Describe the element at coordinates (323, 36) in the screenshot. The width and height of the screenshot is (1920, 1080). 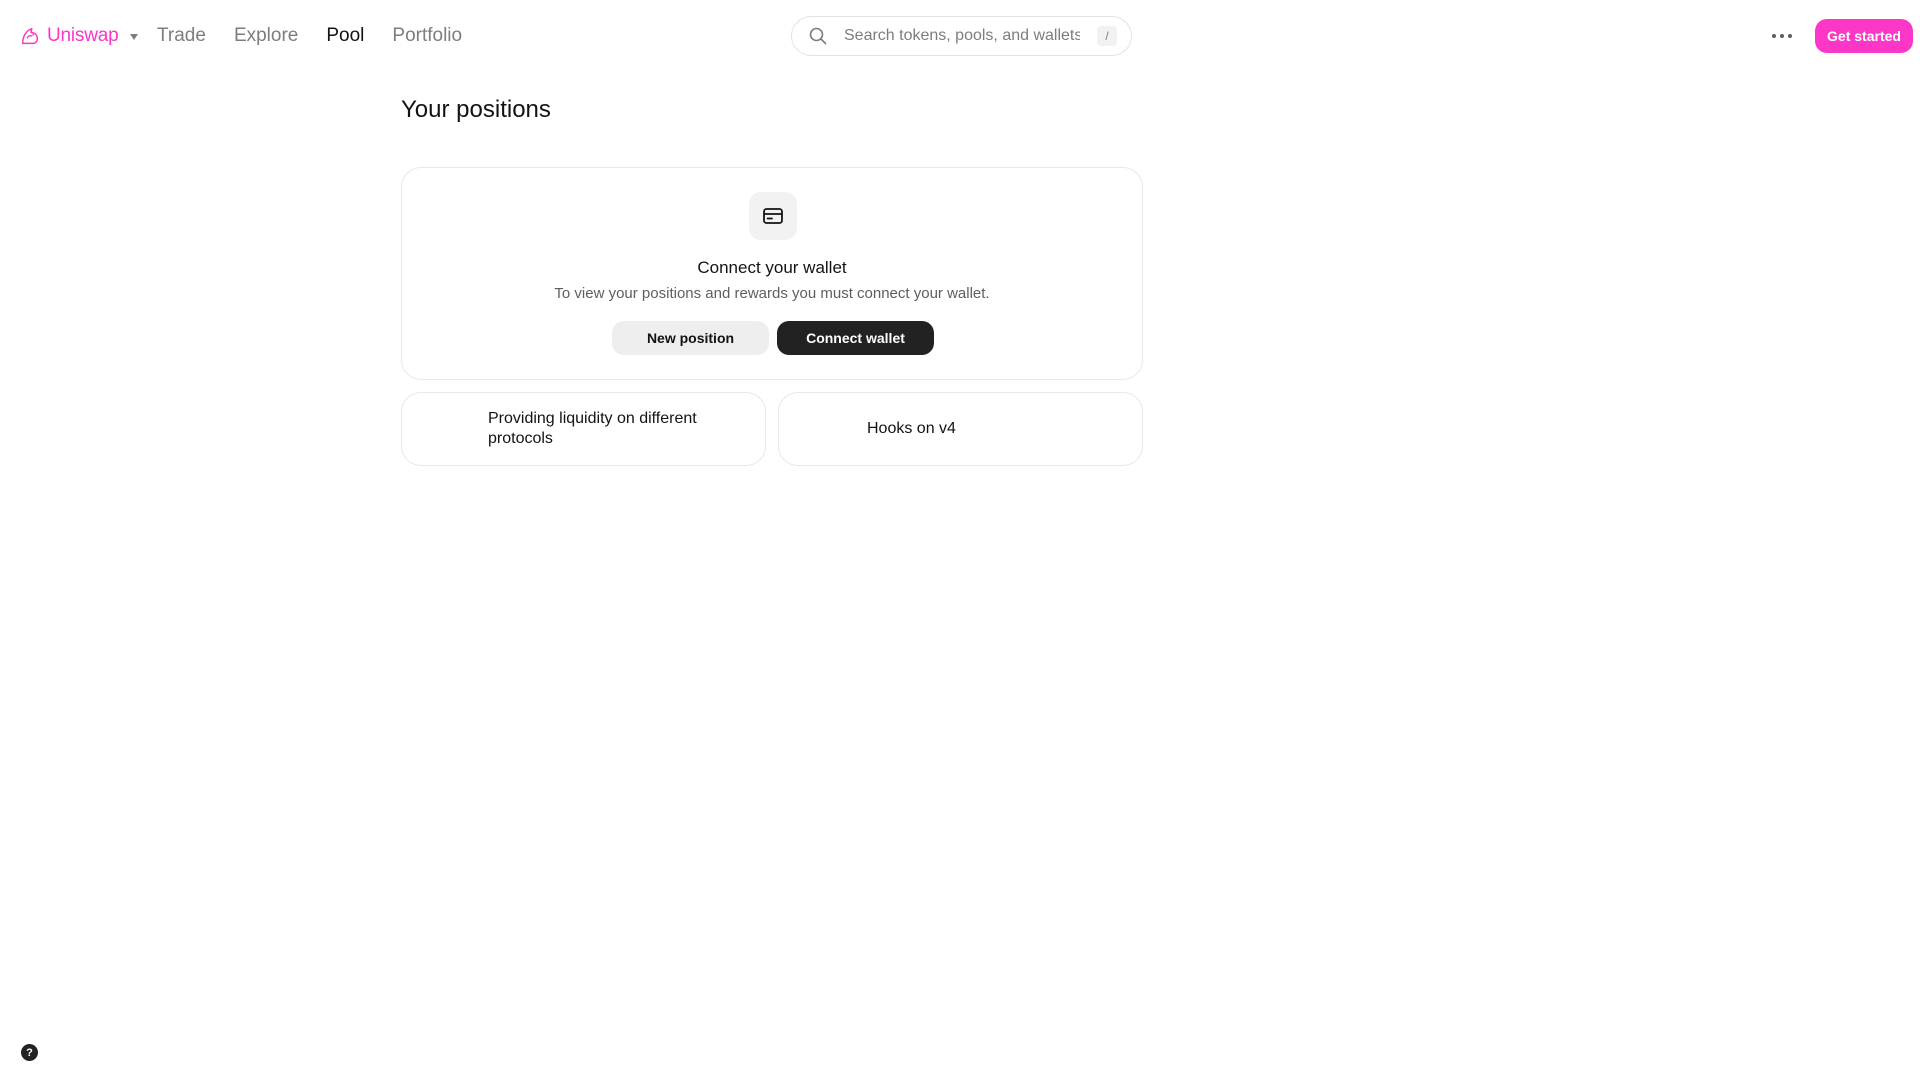
I see `main-nav: Trade Explore Pool Portfolio` at that location.